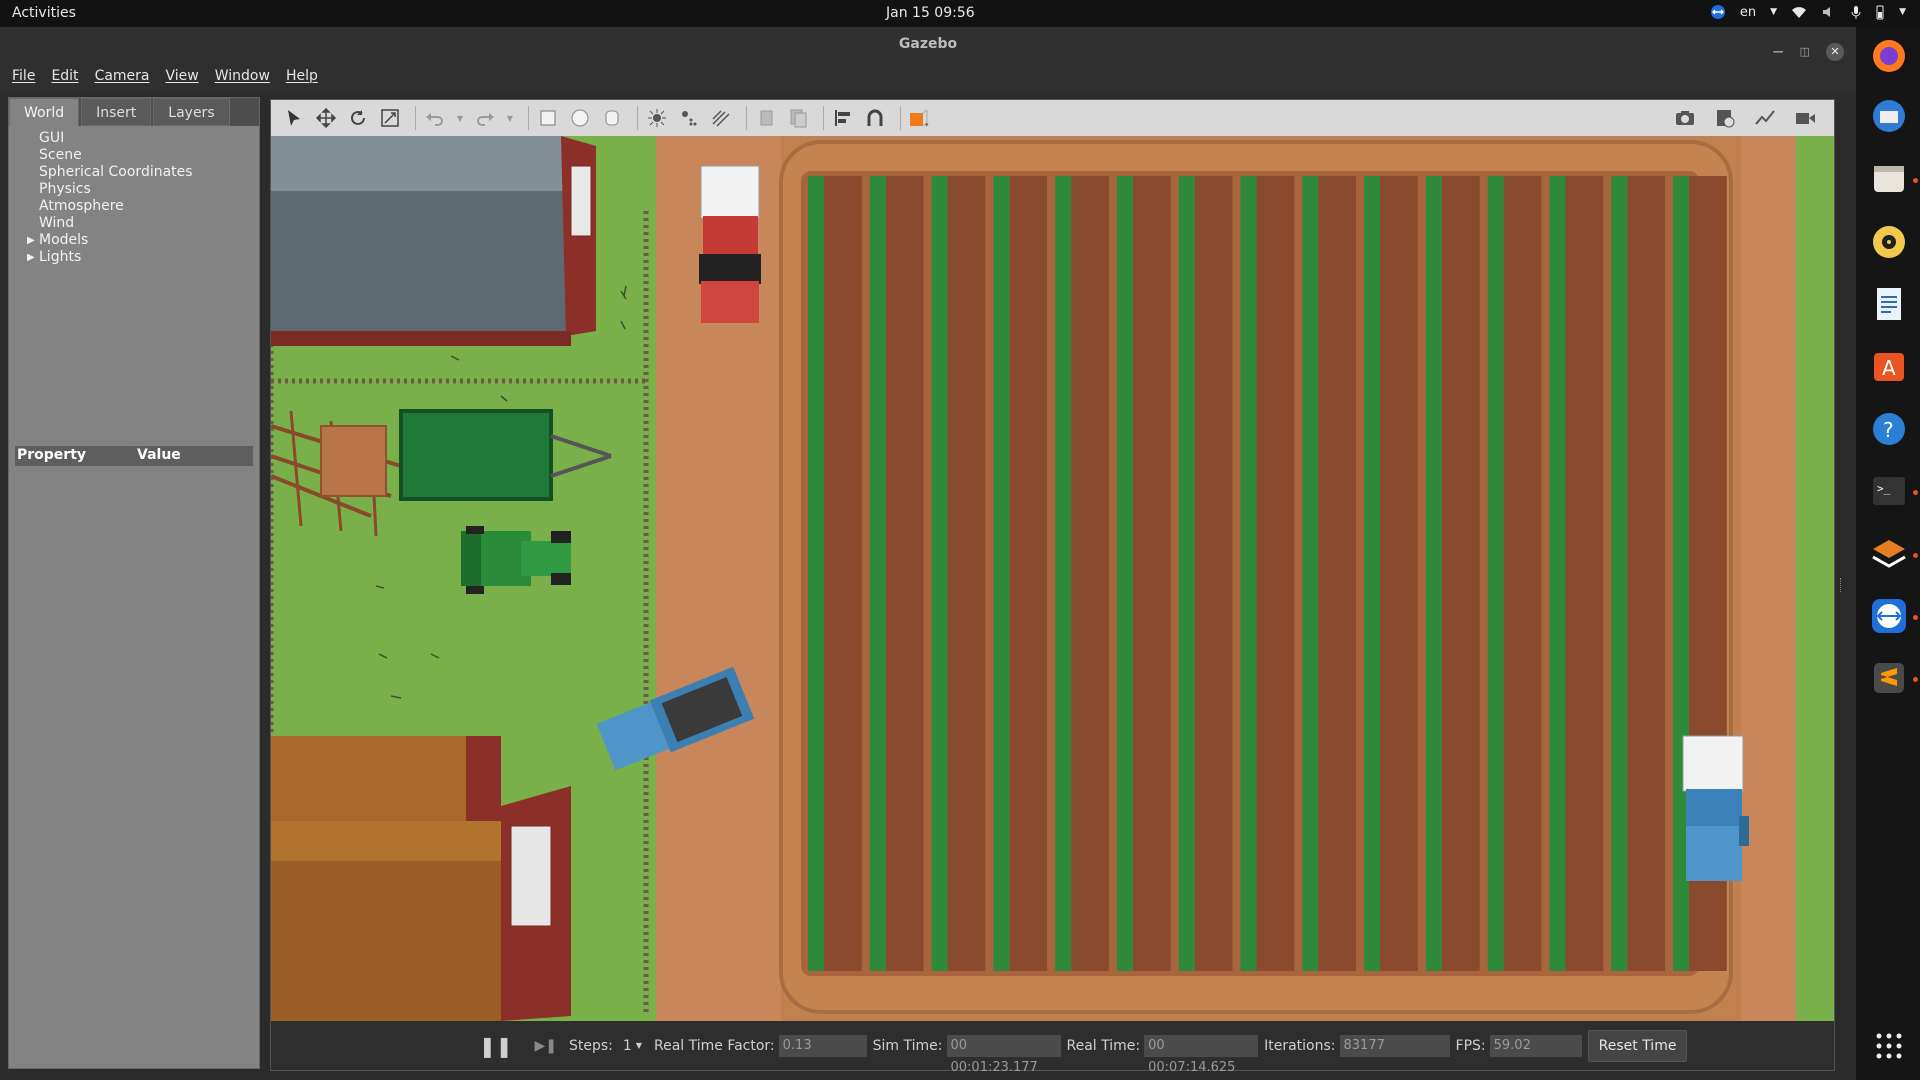 The image size is (1920, 1080). Describe the element at coordinates (191, 112) in the screenshot. I see `tab-layers: Layers` at that location.